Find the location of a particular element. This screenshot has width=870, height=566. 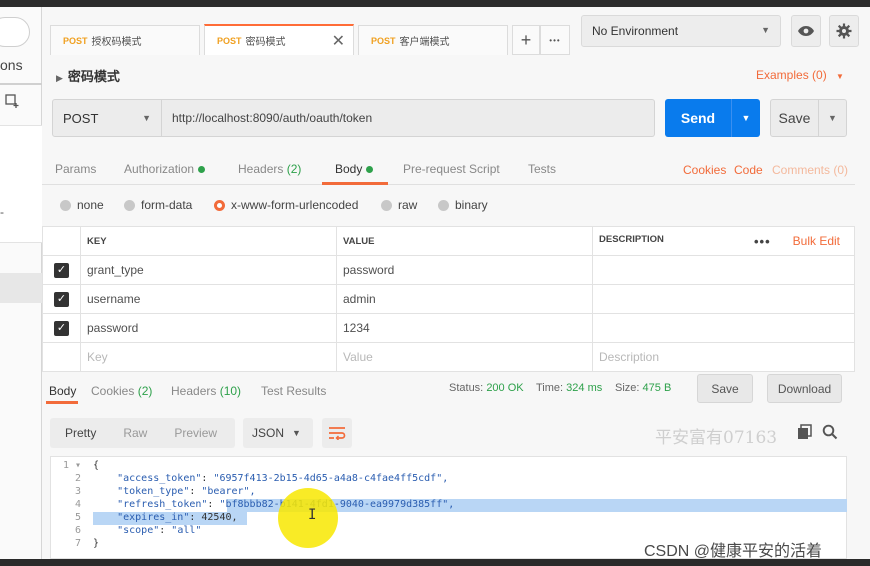

tab-divider is located at coordinates (448, 184).